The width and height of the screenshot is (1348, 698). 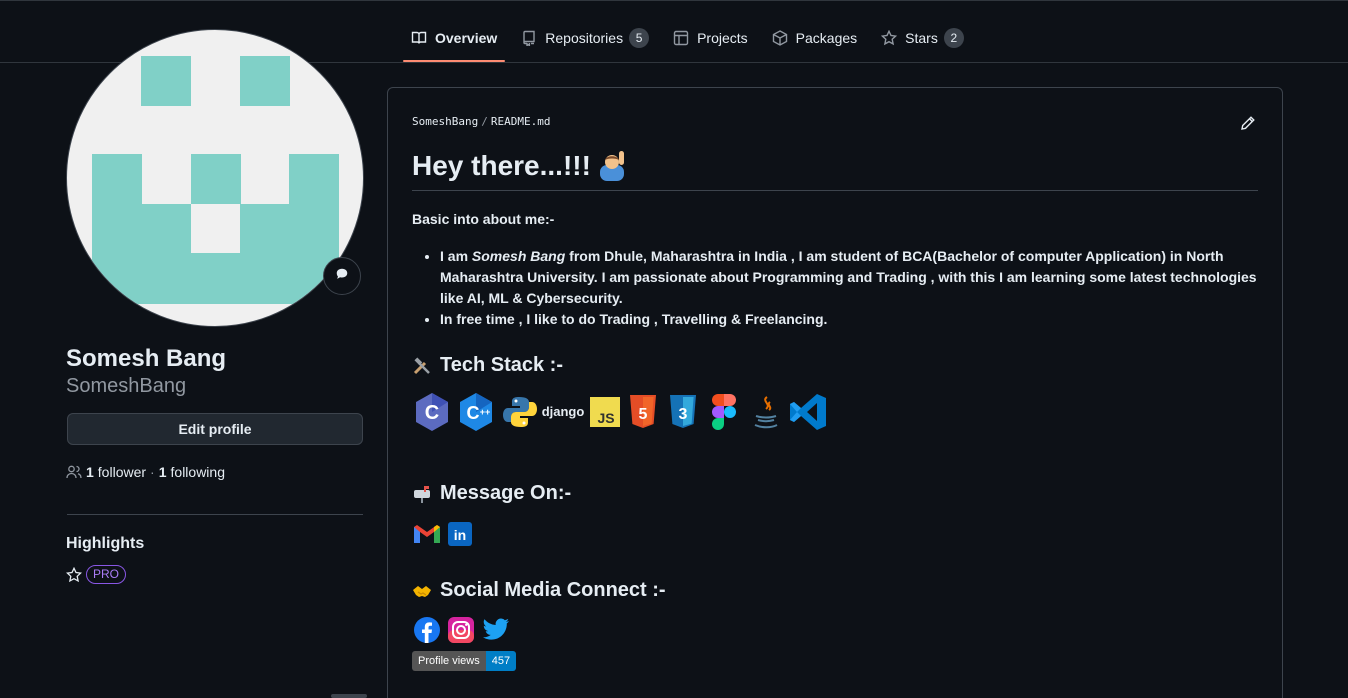 What do you see at coordinates (162, 472) in the screenshot?
I see `following-count: 1` at bounding box center [162, 472].